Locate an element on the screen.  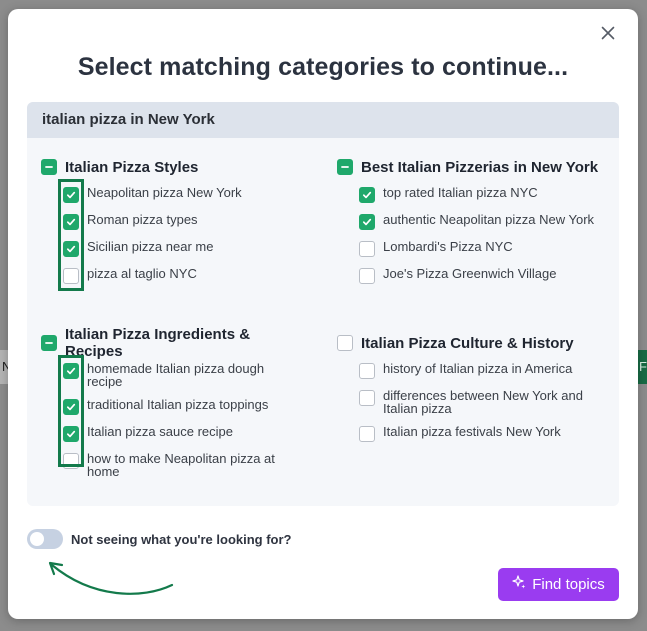
item-label: pizza al taglio NYC is located at coordinates (142, 273).